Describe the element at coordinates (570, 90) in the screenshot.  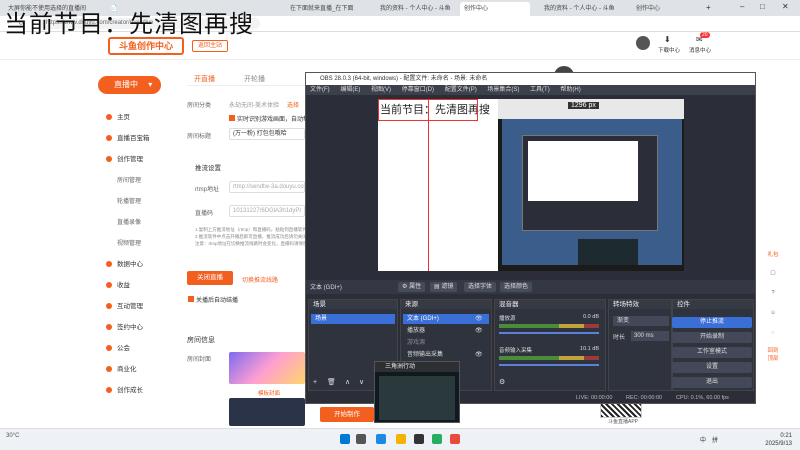
I see `menu-help: 帮助(H)` at that location.